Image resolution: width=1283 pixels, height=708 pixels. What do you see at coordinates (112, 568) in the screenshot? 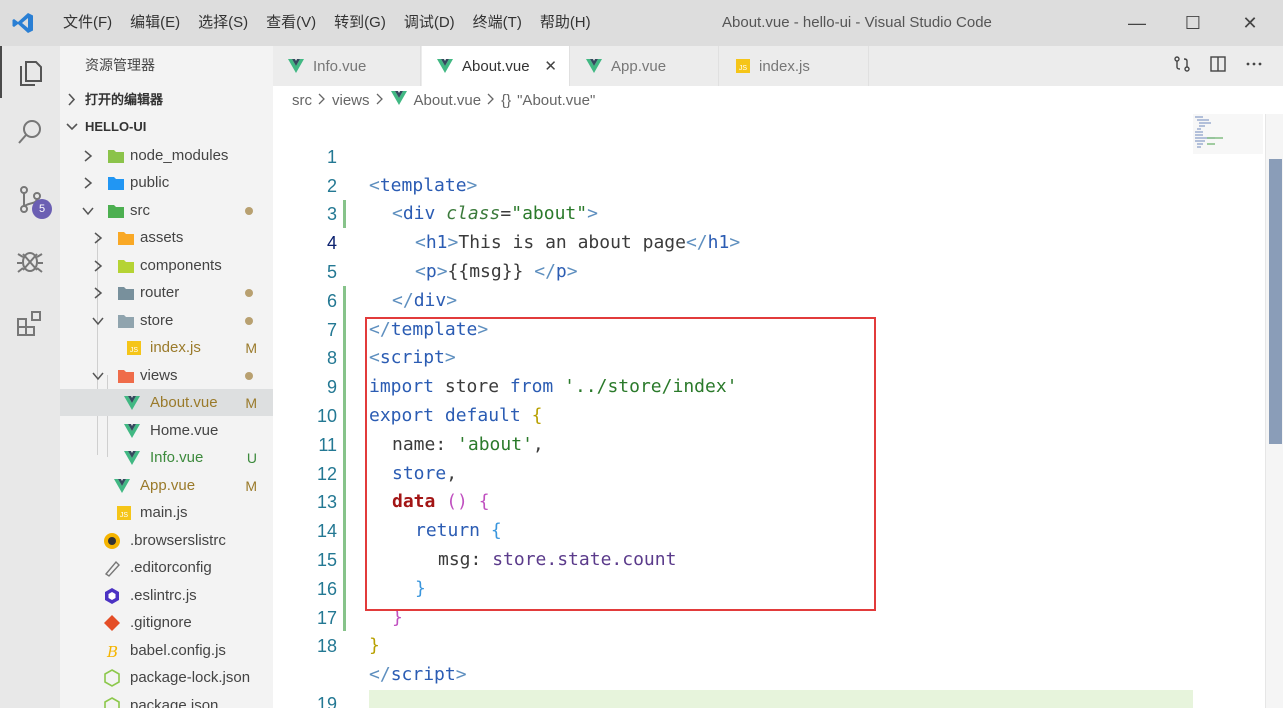
I see `editorconfig-icon` at bounding box center [112, 568].